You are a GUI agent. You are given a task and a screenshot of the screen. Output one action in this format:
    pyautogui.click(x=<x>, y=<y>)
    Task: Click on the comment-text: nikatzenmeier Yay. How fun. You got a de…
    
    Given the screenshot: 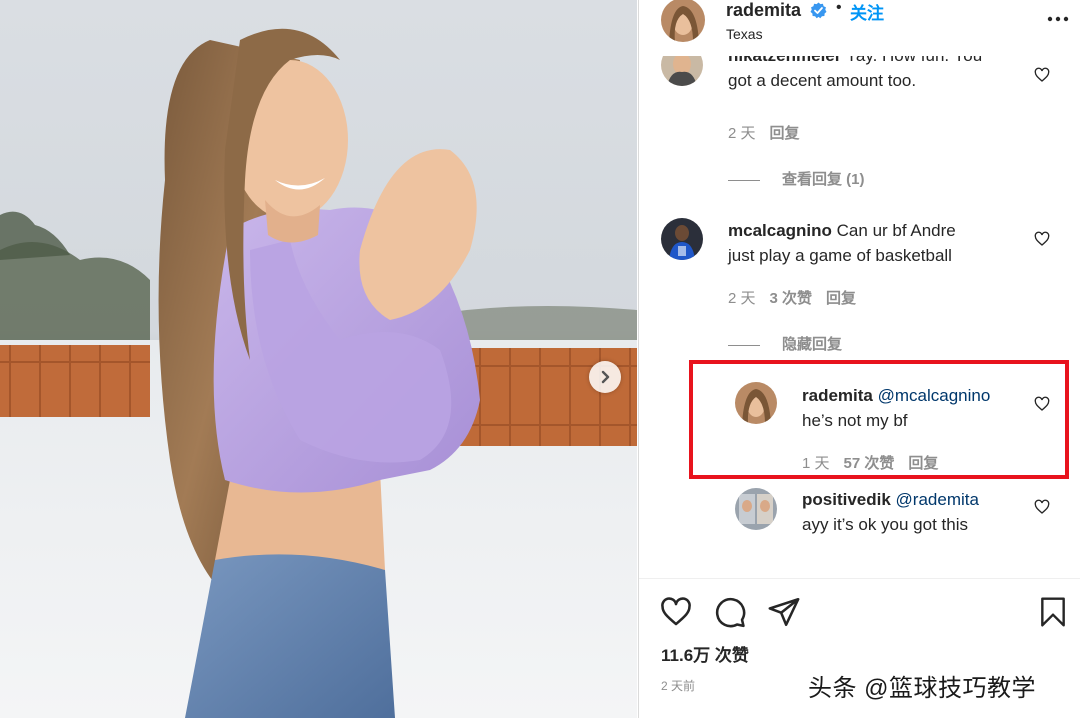 What is the action you would take?
    pyautogui.click(x=855, y=81)
    